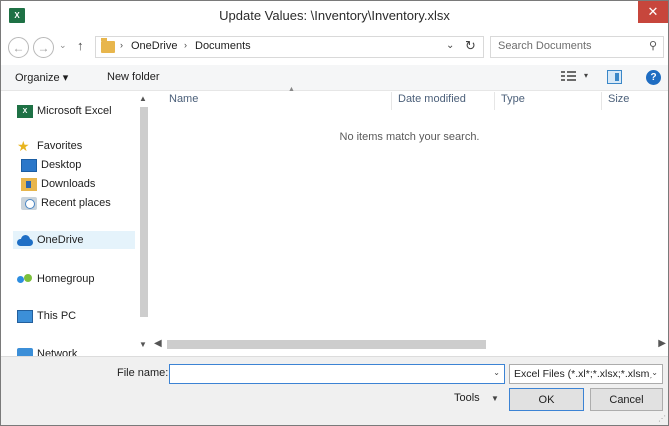 This screenshot has height=426, width=669. What do you see at coordinates (61, 165) in the screenshot?
I see `nav-item-label: Desktop` at bounding box center [61, 165].